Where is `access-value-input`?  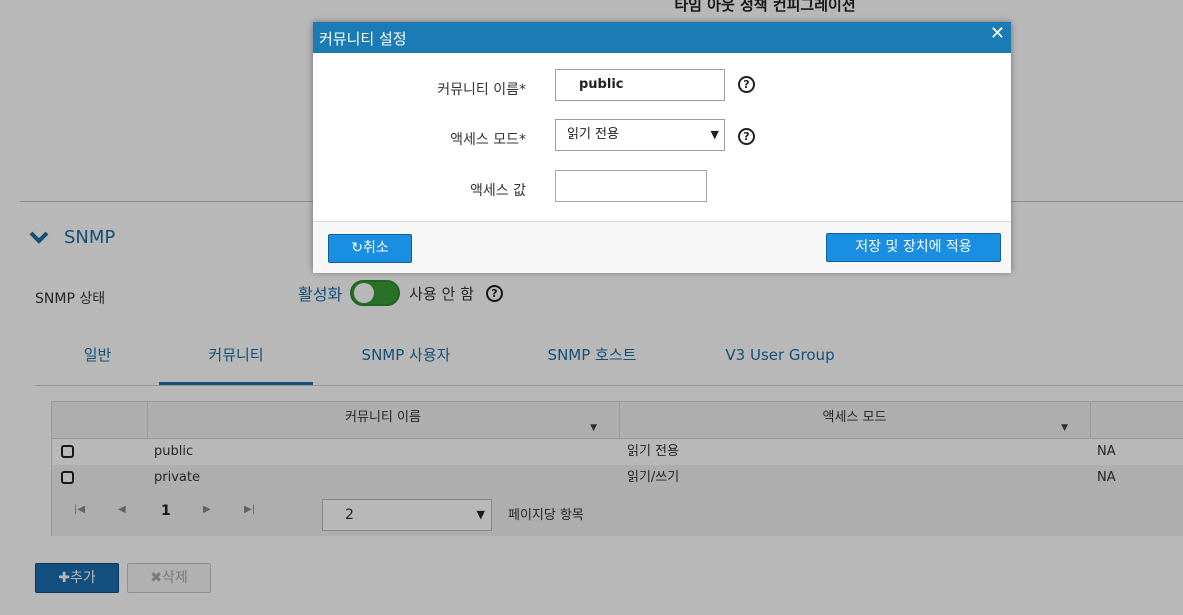
access-value-input is located at coordinates (631, 186).